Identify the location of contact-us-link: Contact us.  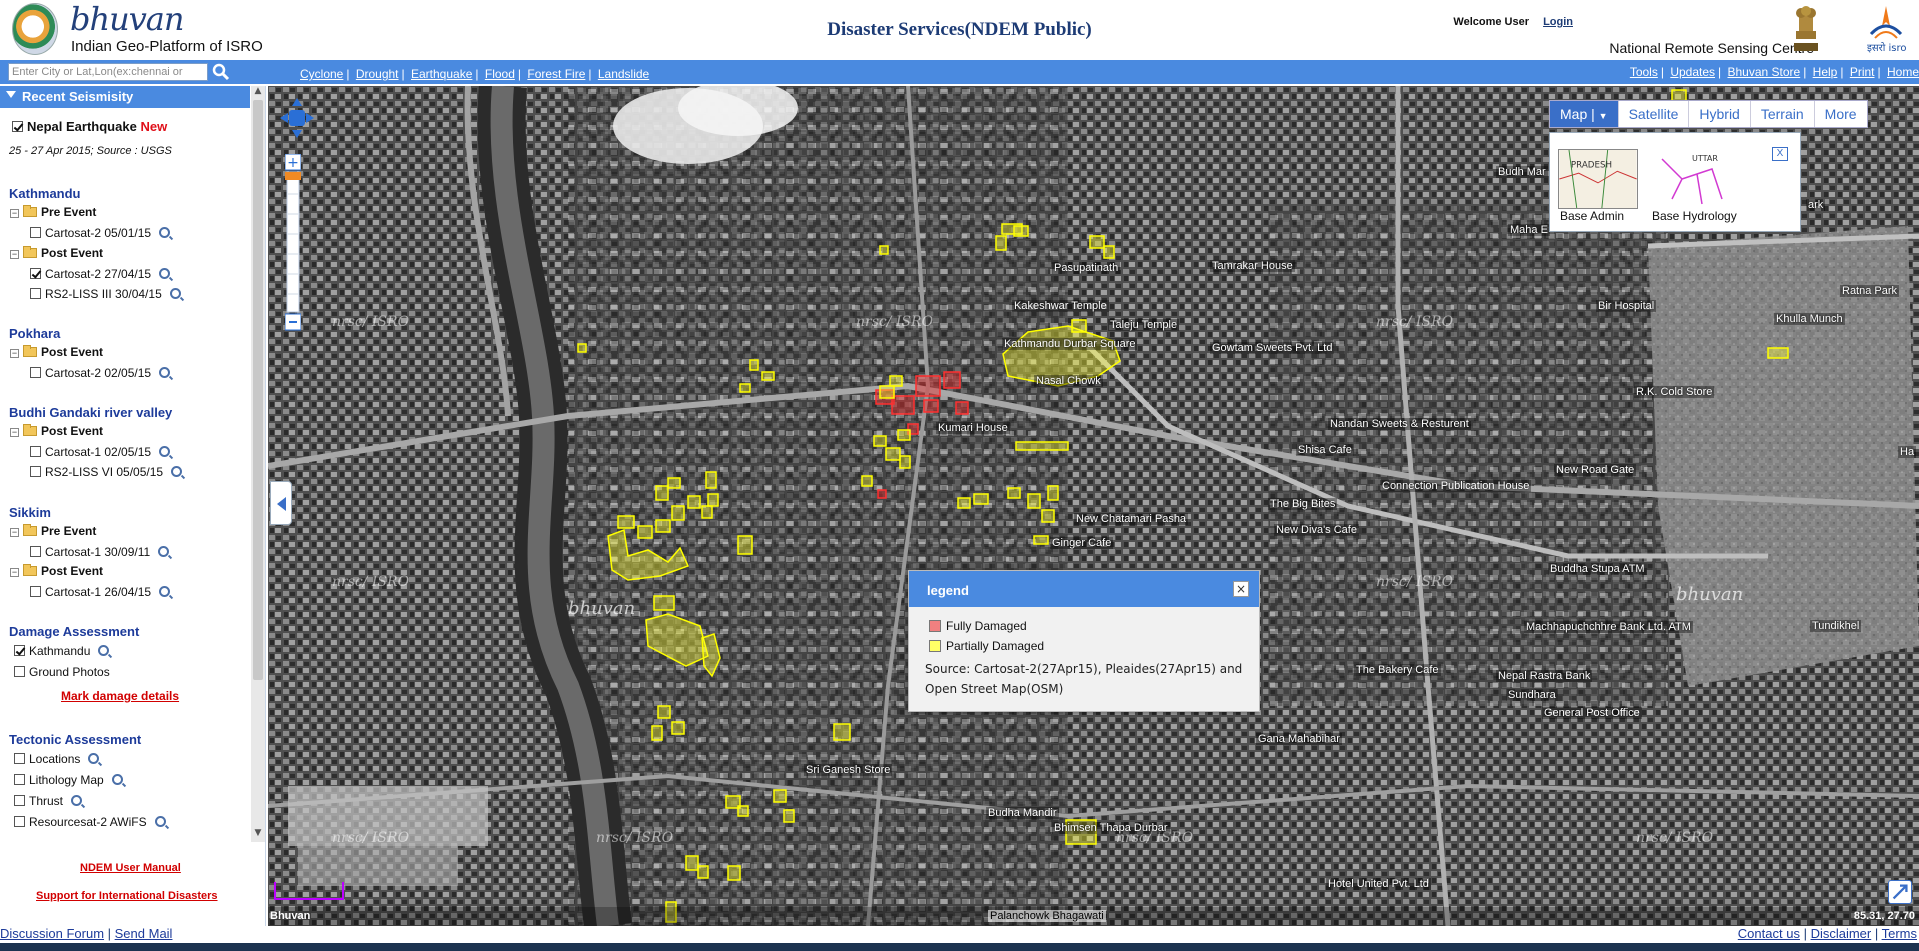
(1769, 933).